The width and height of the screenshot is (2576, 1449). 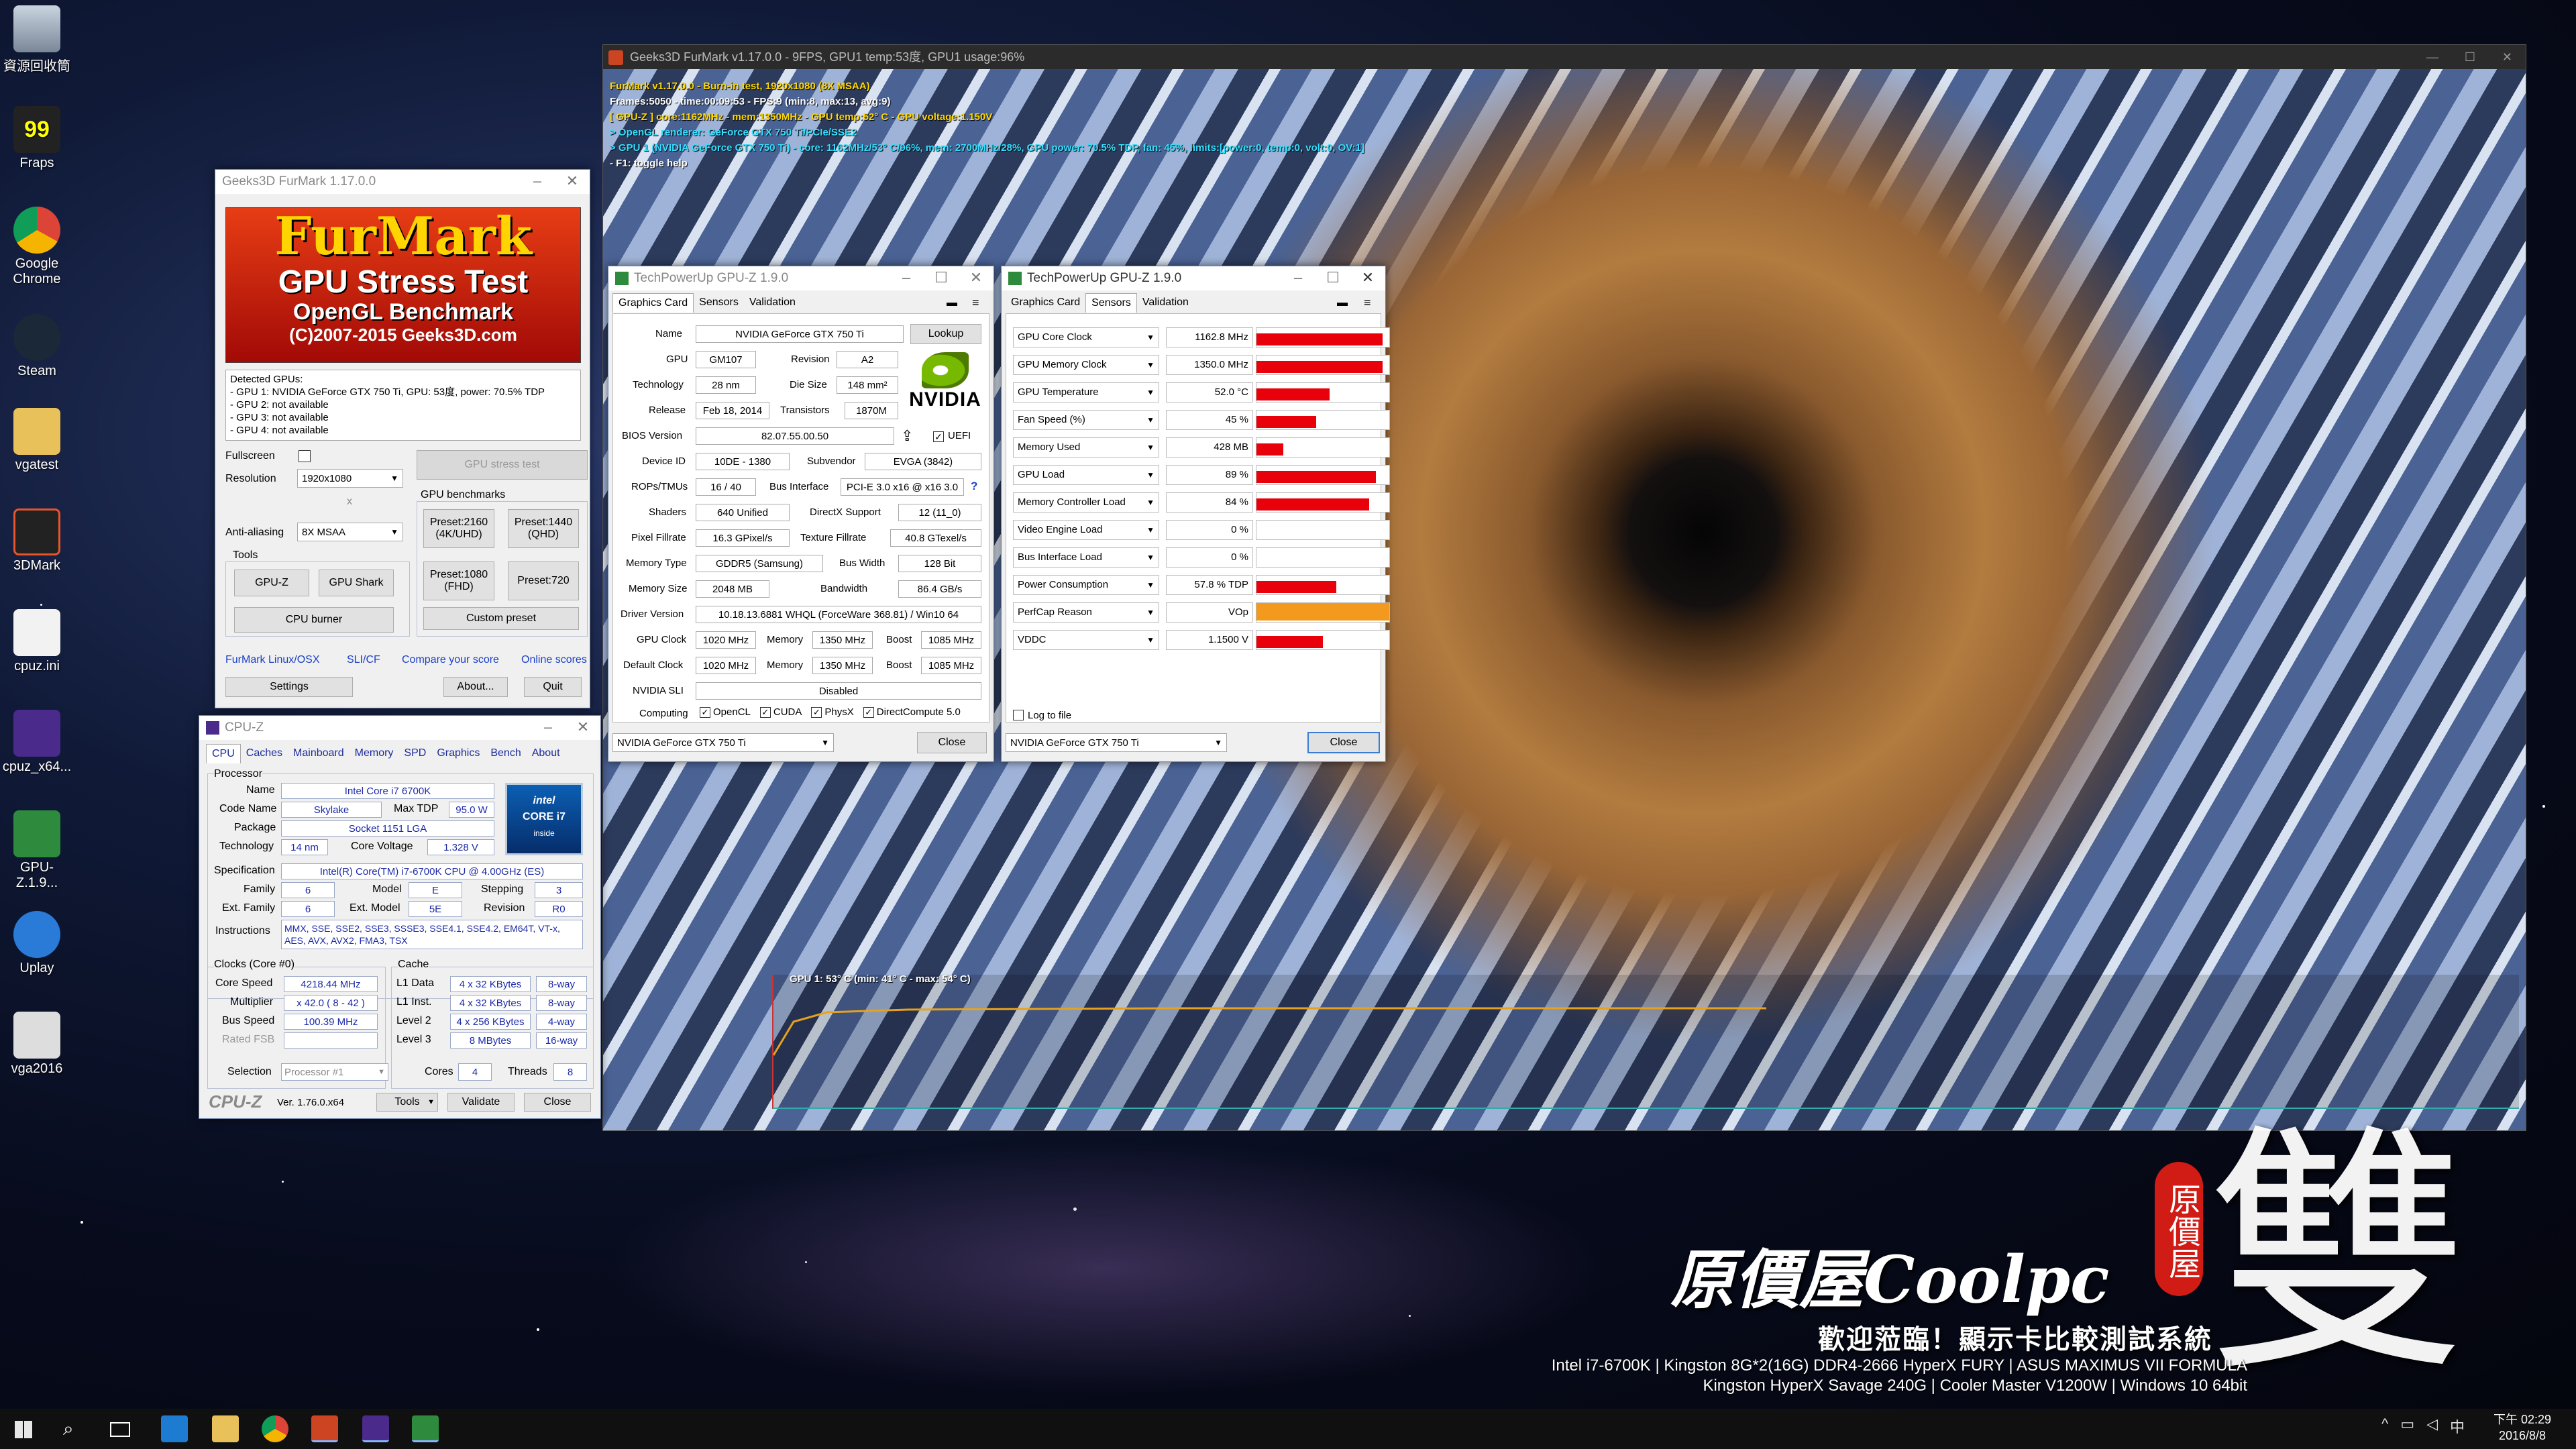 What do you see at coordinates (945, 334) in the screenshot?
I see `lookup-button: Lookup` at bounding box center [945, 334].